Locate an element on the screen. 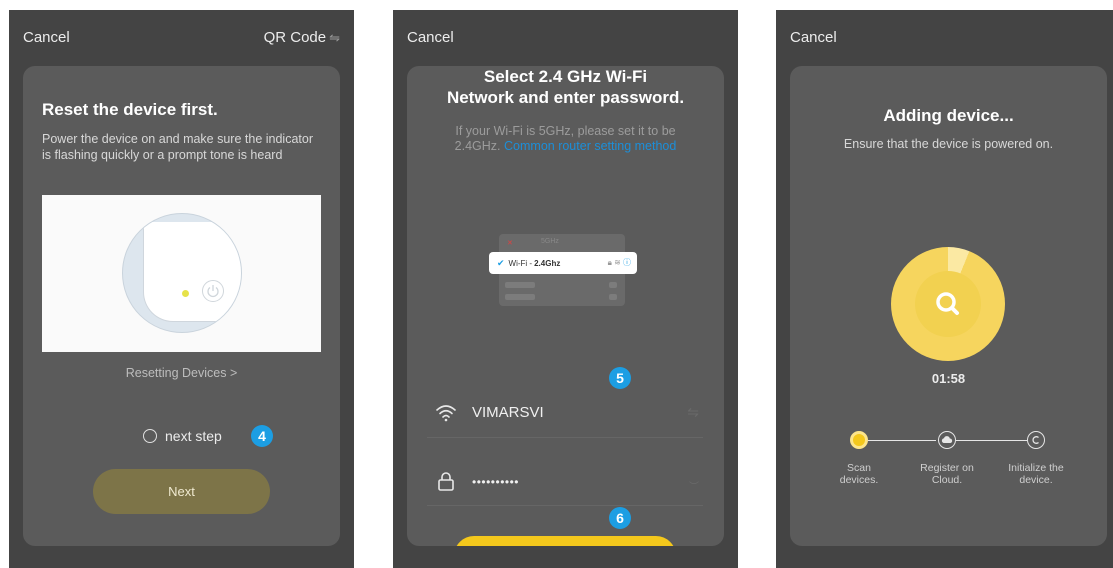  selected-wifi-row: ✔ Wi-Fi - 2.4Ghz 🔒︎ ≋ ⓘ is located at coordinates (563, 263).